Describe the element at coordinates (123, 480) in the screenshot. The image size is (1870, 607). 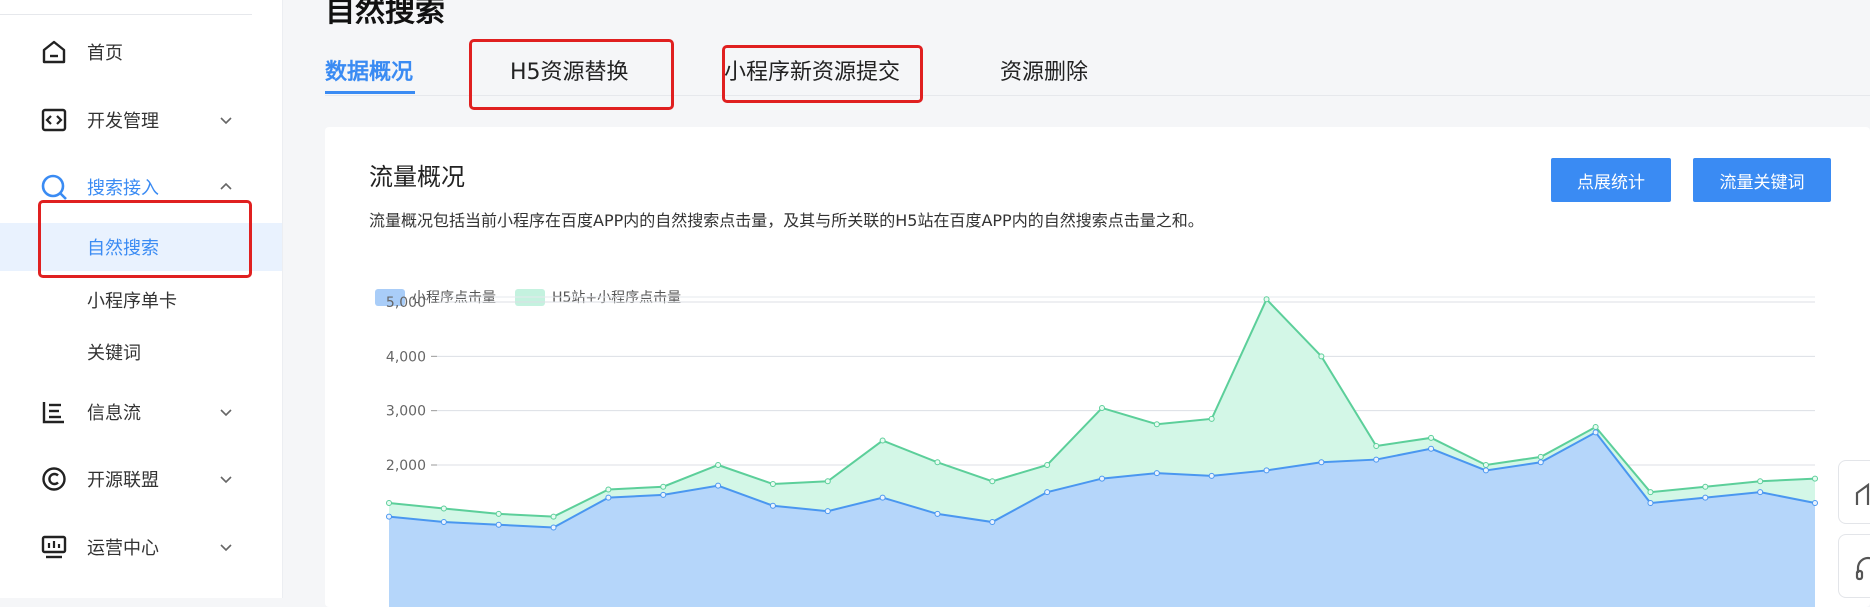
I see `sidebar-item-label: 开源联盟` at that location.